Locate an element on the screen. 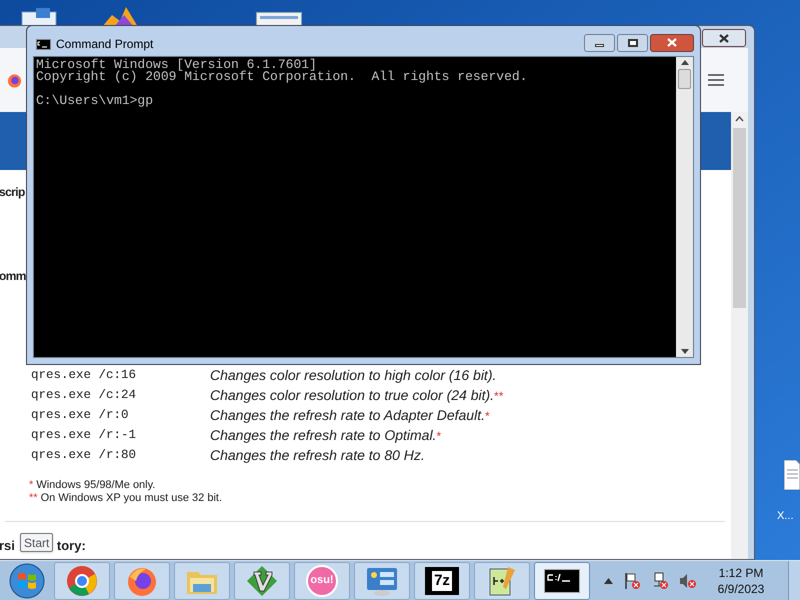  command-description: Changes color resolution to high color (16 bit). is located at coordinates (353, 375).